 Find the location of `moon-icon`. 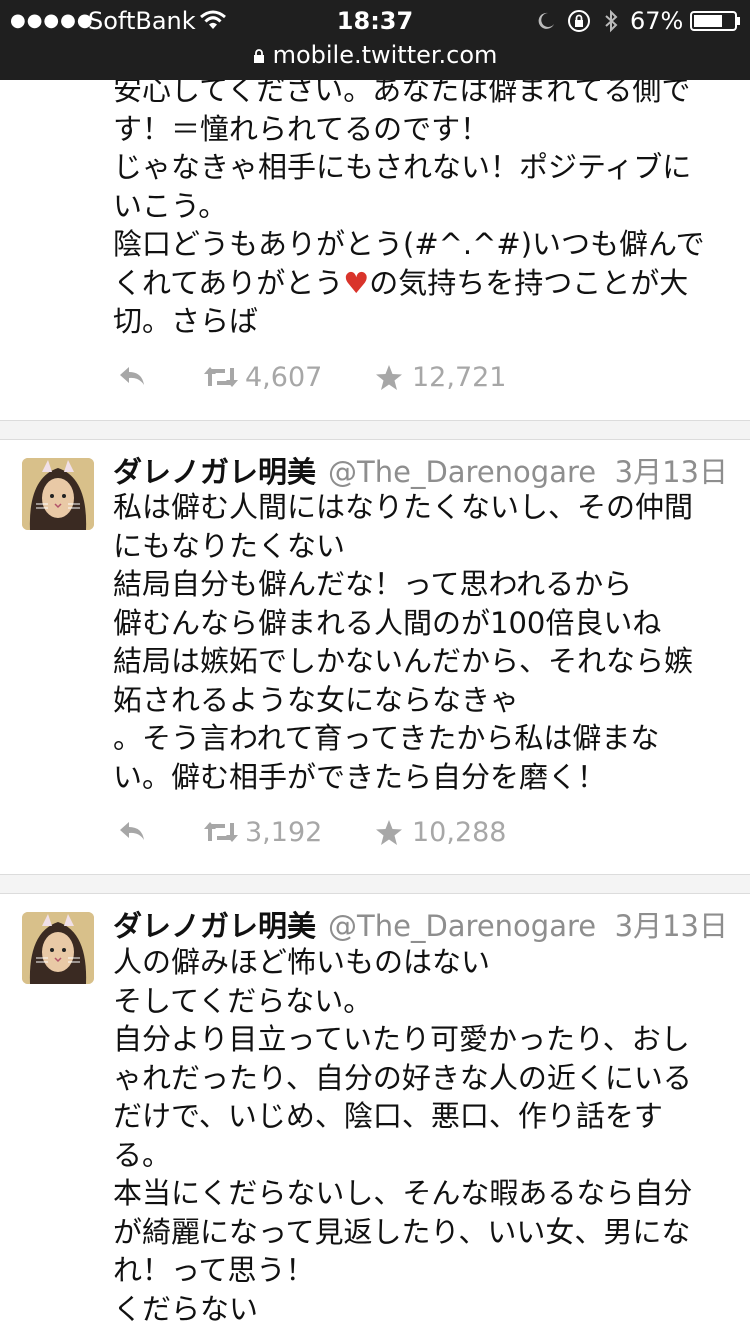

moon-icon is located at coordinates (546, 20).